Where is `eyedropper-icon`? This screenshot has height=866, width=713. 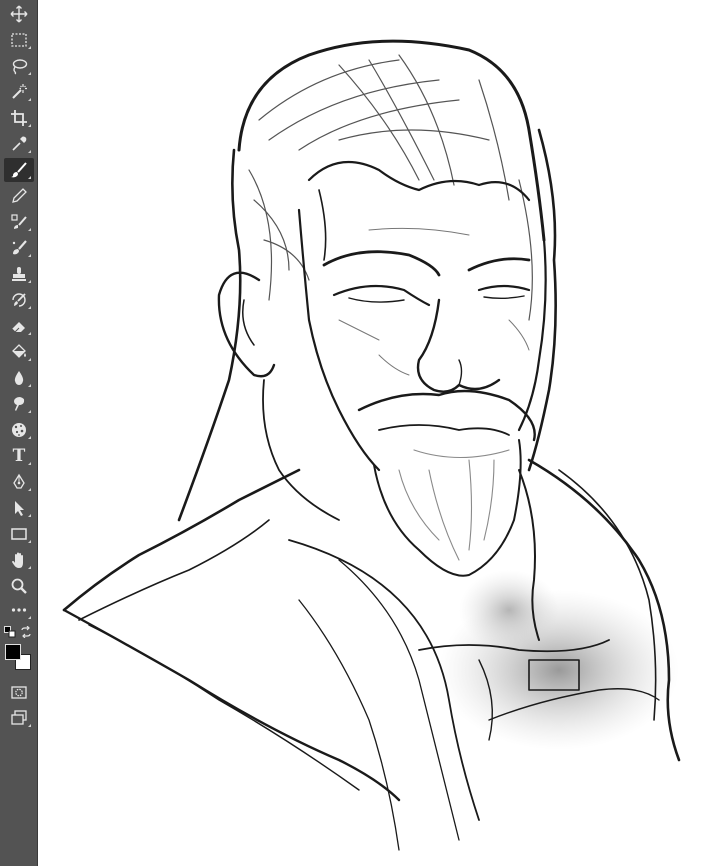
eyedropper-icon is located at coordinates (19, 143).